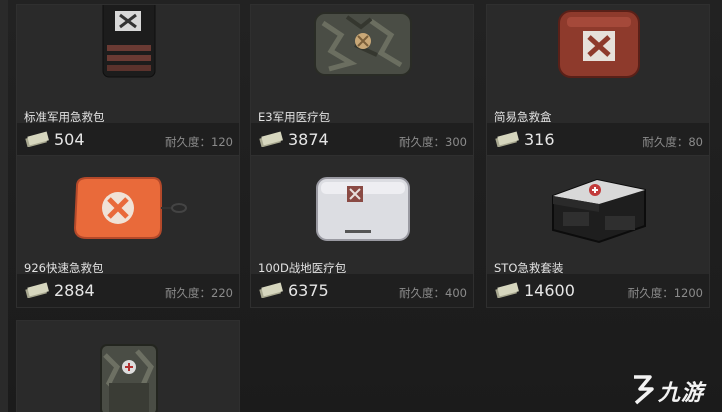 The image size is (722, 412). I want to click on item-price: 14600, so click(549, 290).